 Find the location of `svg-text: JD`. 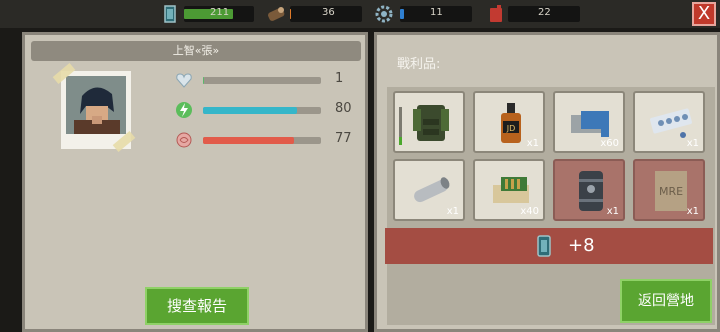

svg-text: JD is located at coordinates (511, 128).